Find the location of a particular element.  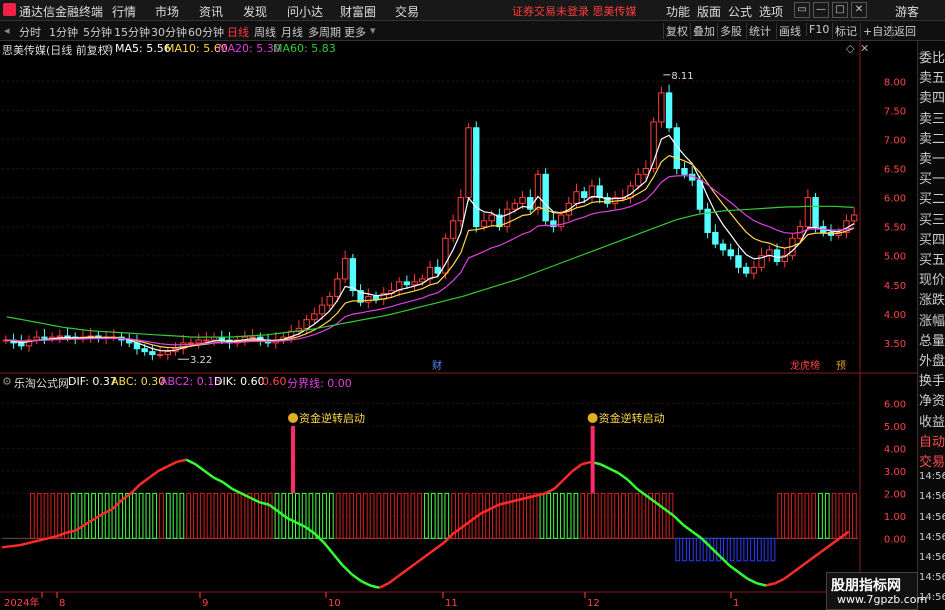

side-panel-item: 卖五 is located at coordinates (932, 79).